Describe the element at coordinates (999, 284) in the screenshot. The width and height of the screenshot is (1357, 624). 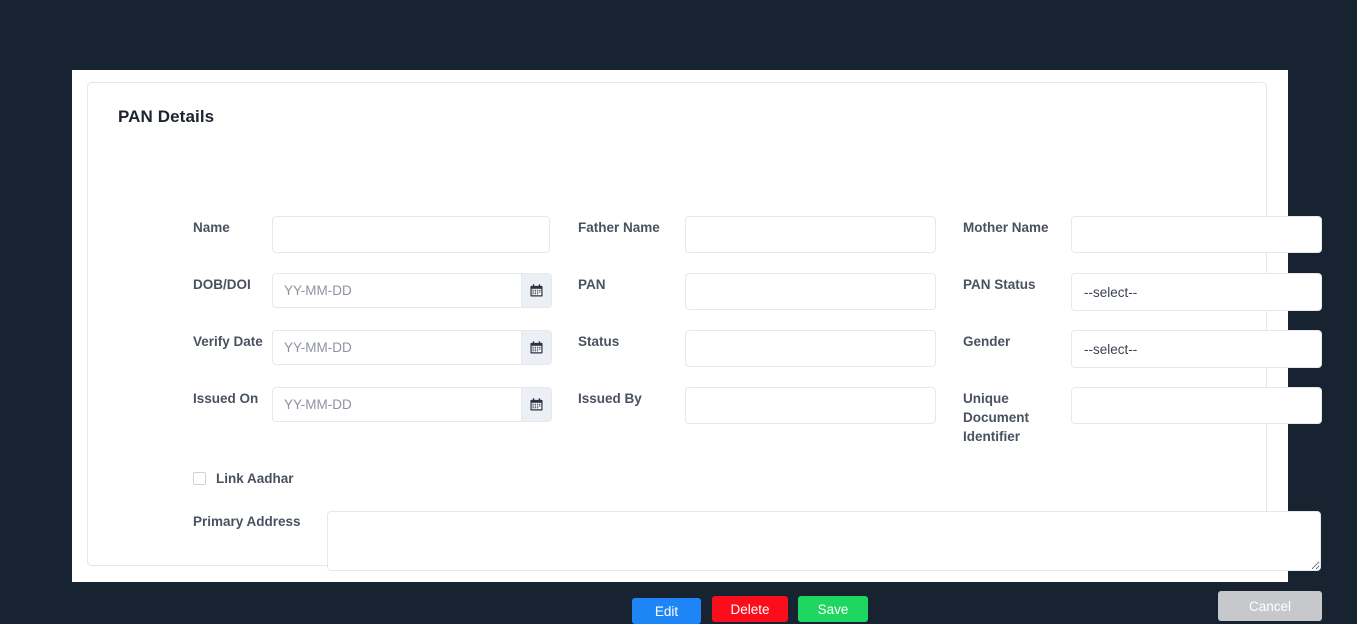
I see `label-pan-status: PAN Status` at that location.